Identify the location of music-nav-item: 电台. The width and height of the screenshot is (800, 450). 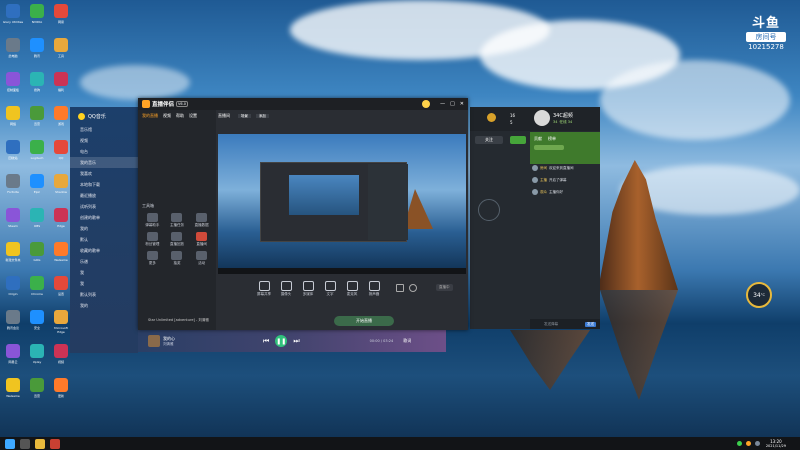
(104, 151).